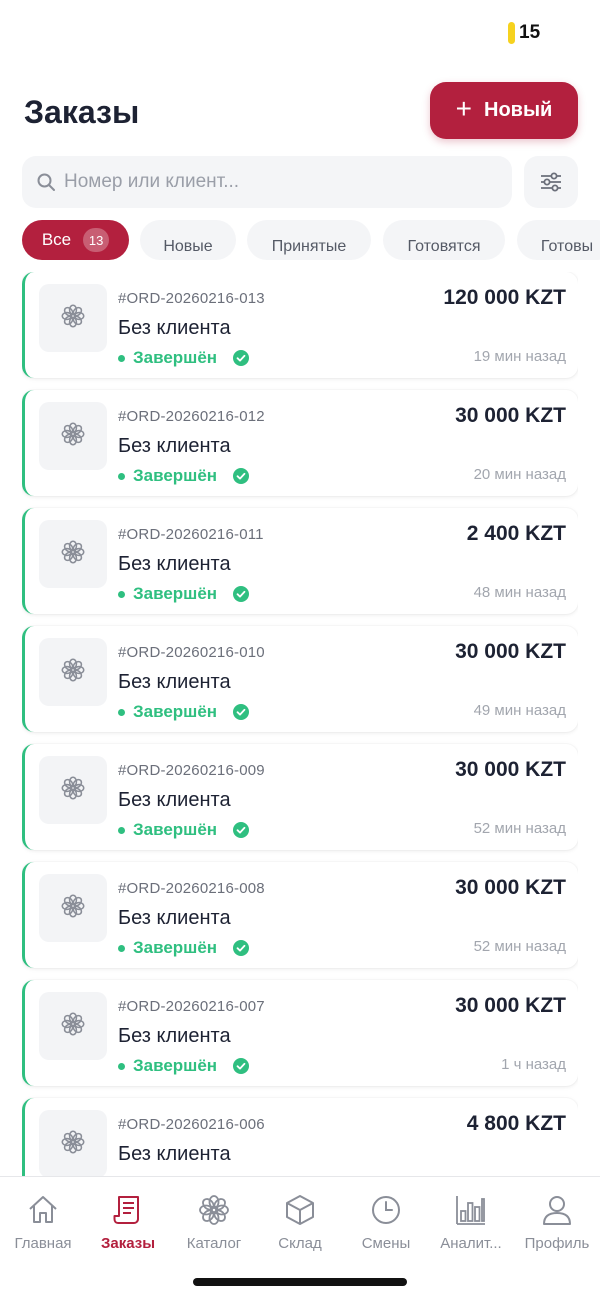  I want to click on nav-label: Главная, so click(43, 1243).